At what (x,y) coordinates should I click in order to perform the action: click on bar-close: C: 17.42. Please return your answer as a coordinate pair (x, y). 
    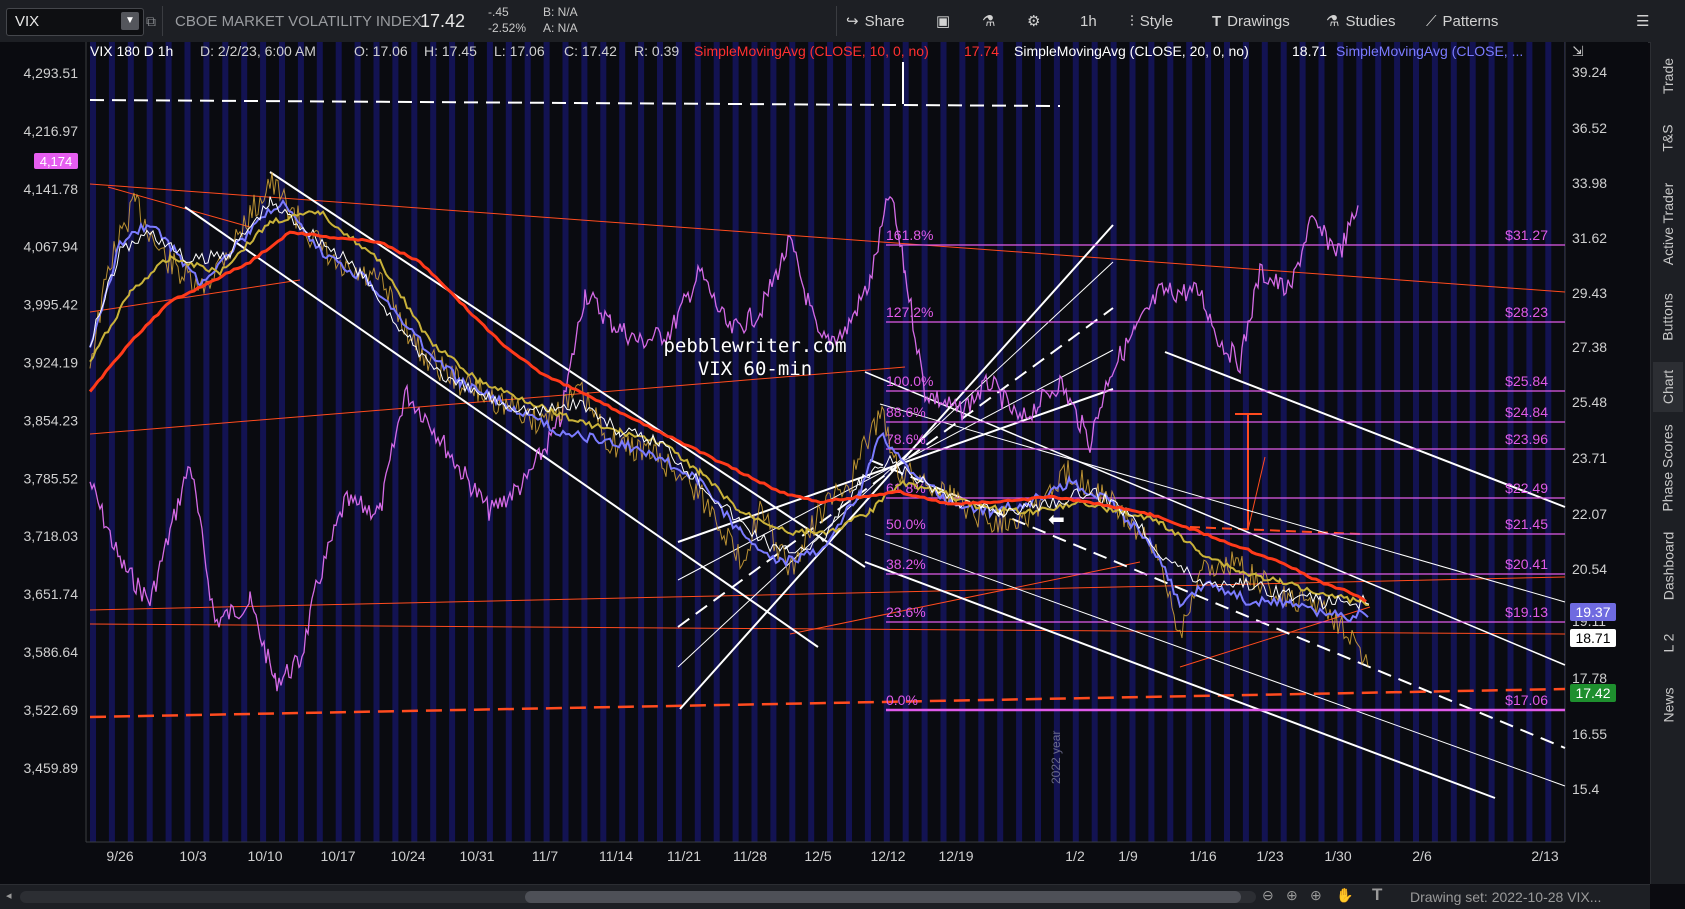
    Looking at the image, I should click on (590, 51).